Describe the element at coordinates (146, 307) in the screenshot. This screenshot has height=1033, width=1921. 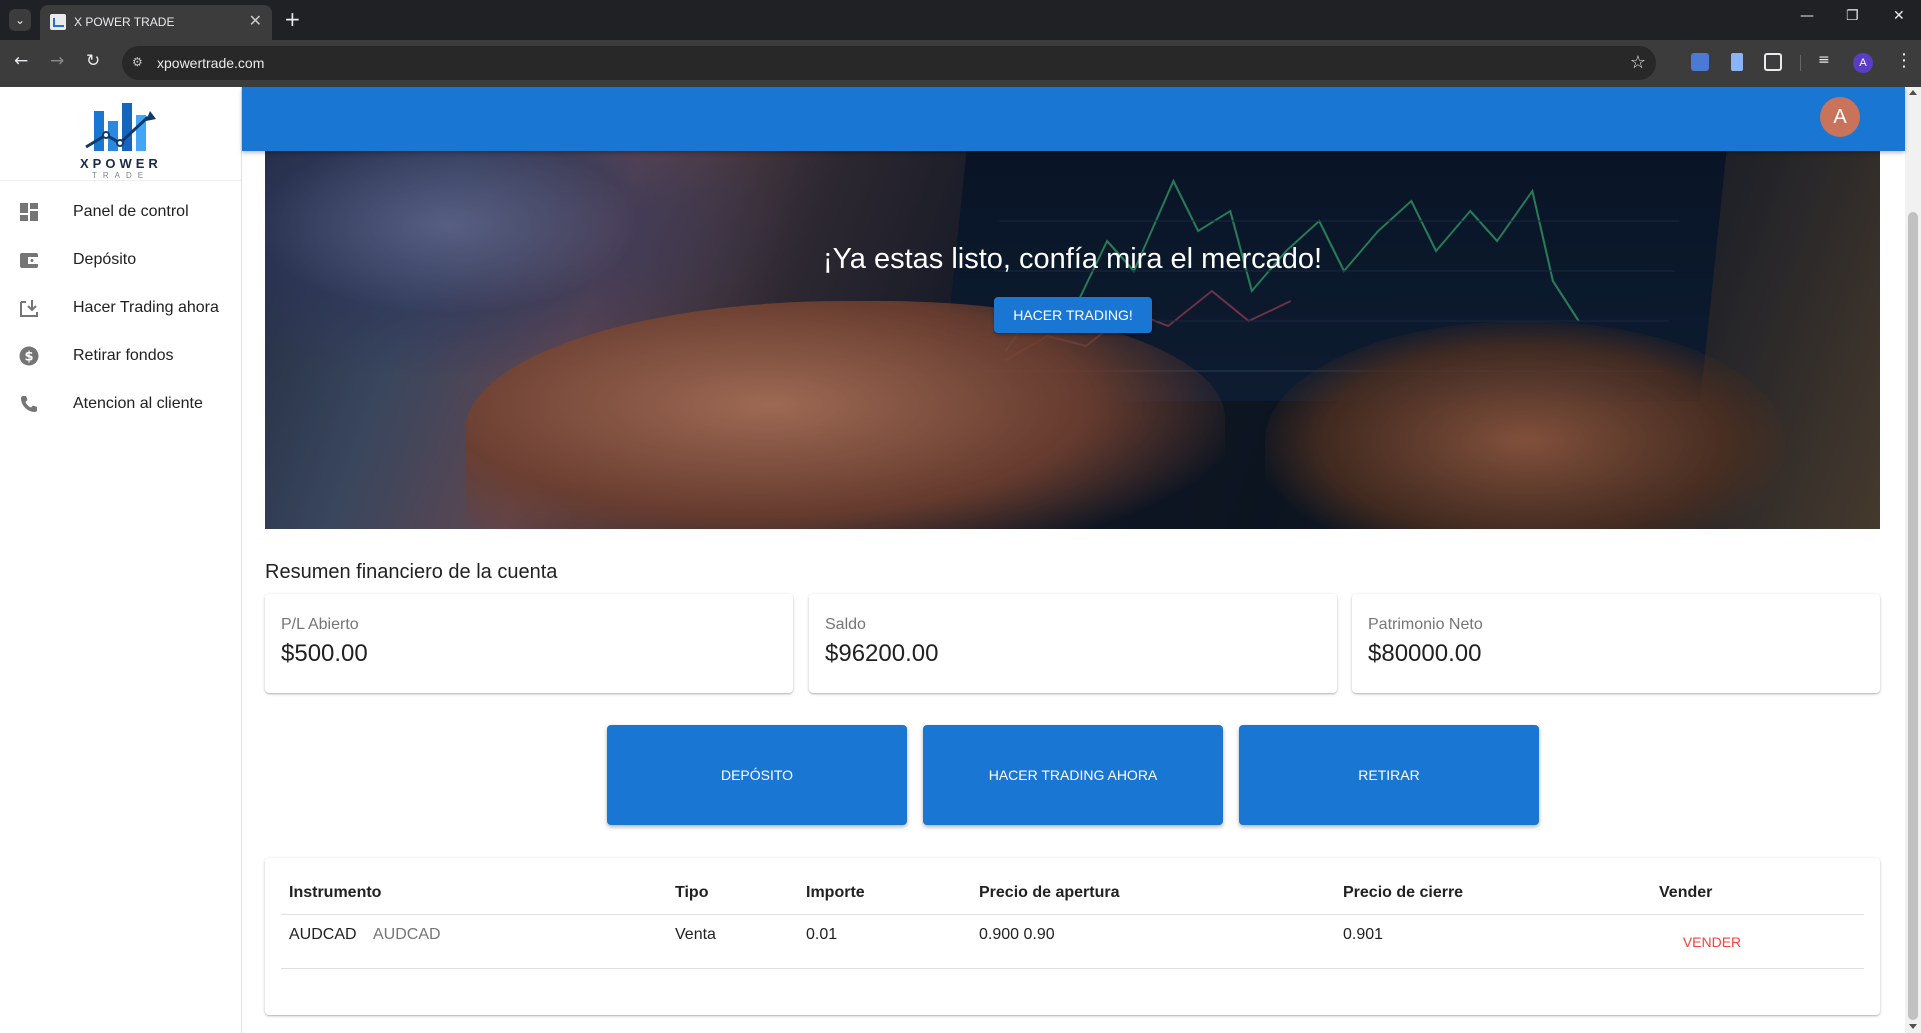
I see `sidebar-item-label: Hacer Trading ahora` at that location.